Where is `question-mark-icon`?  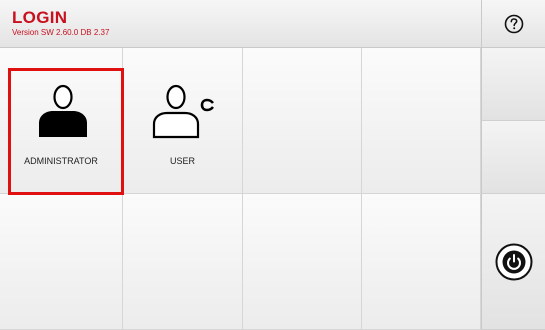
question-mark-icon is located at coordinates (514, 24).